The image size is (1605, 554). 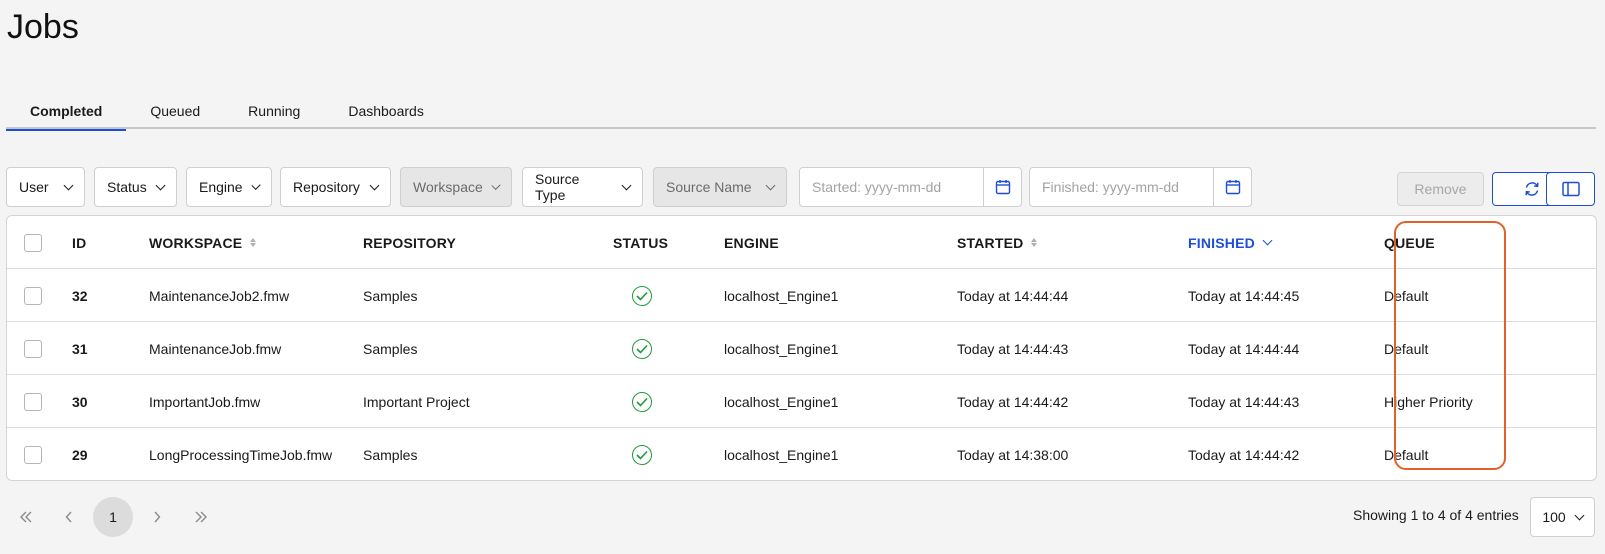 I want to click on engine-filter-label: Engine, so click(x=221, y=187).